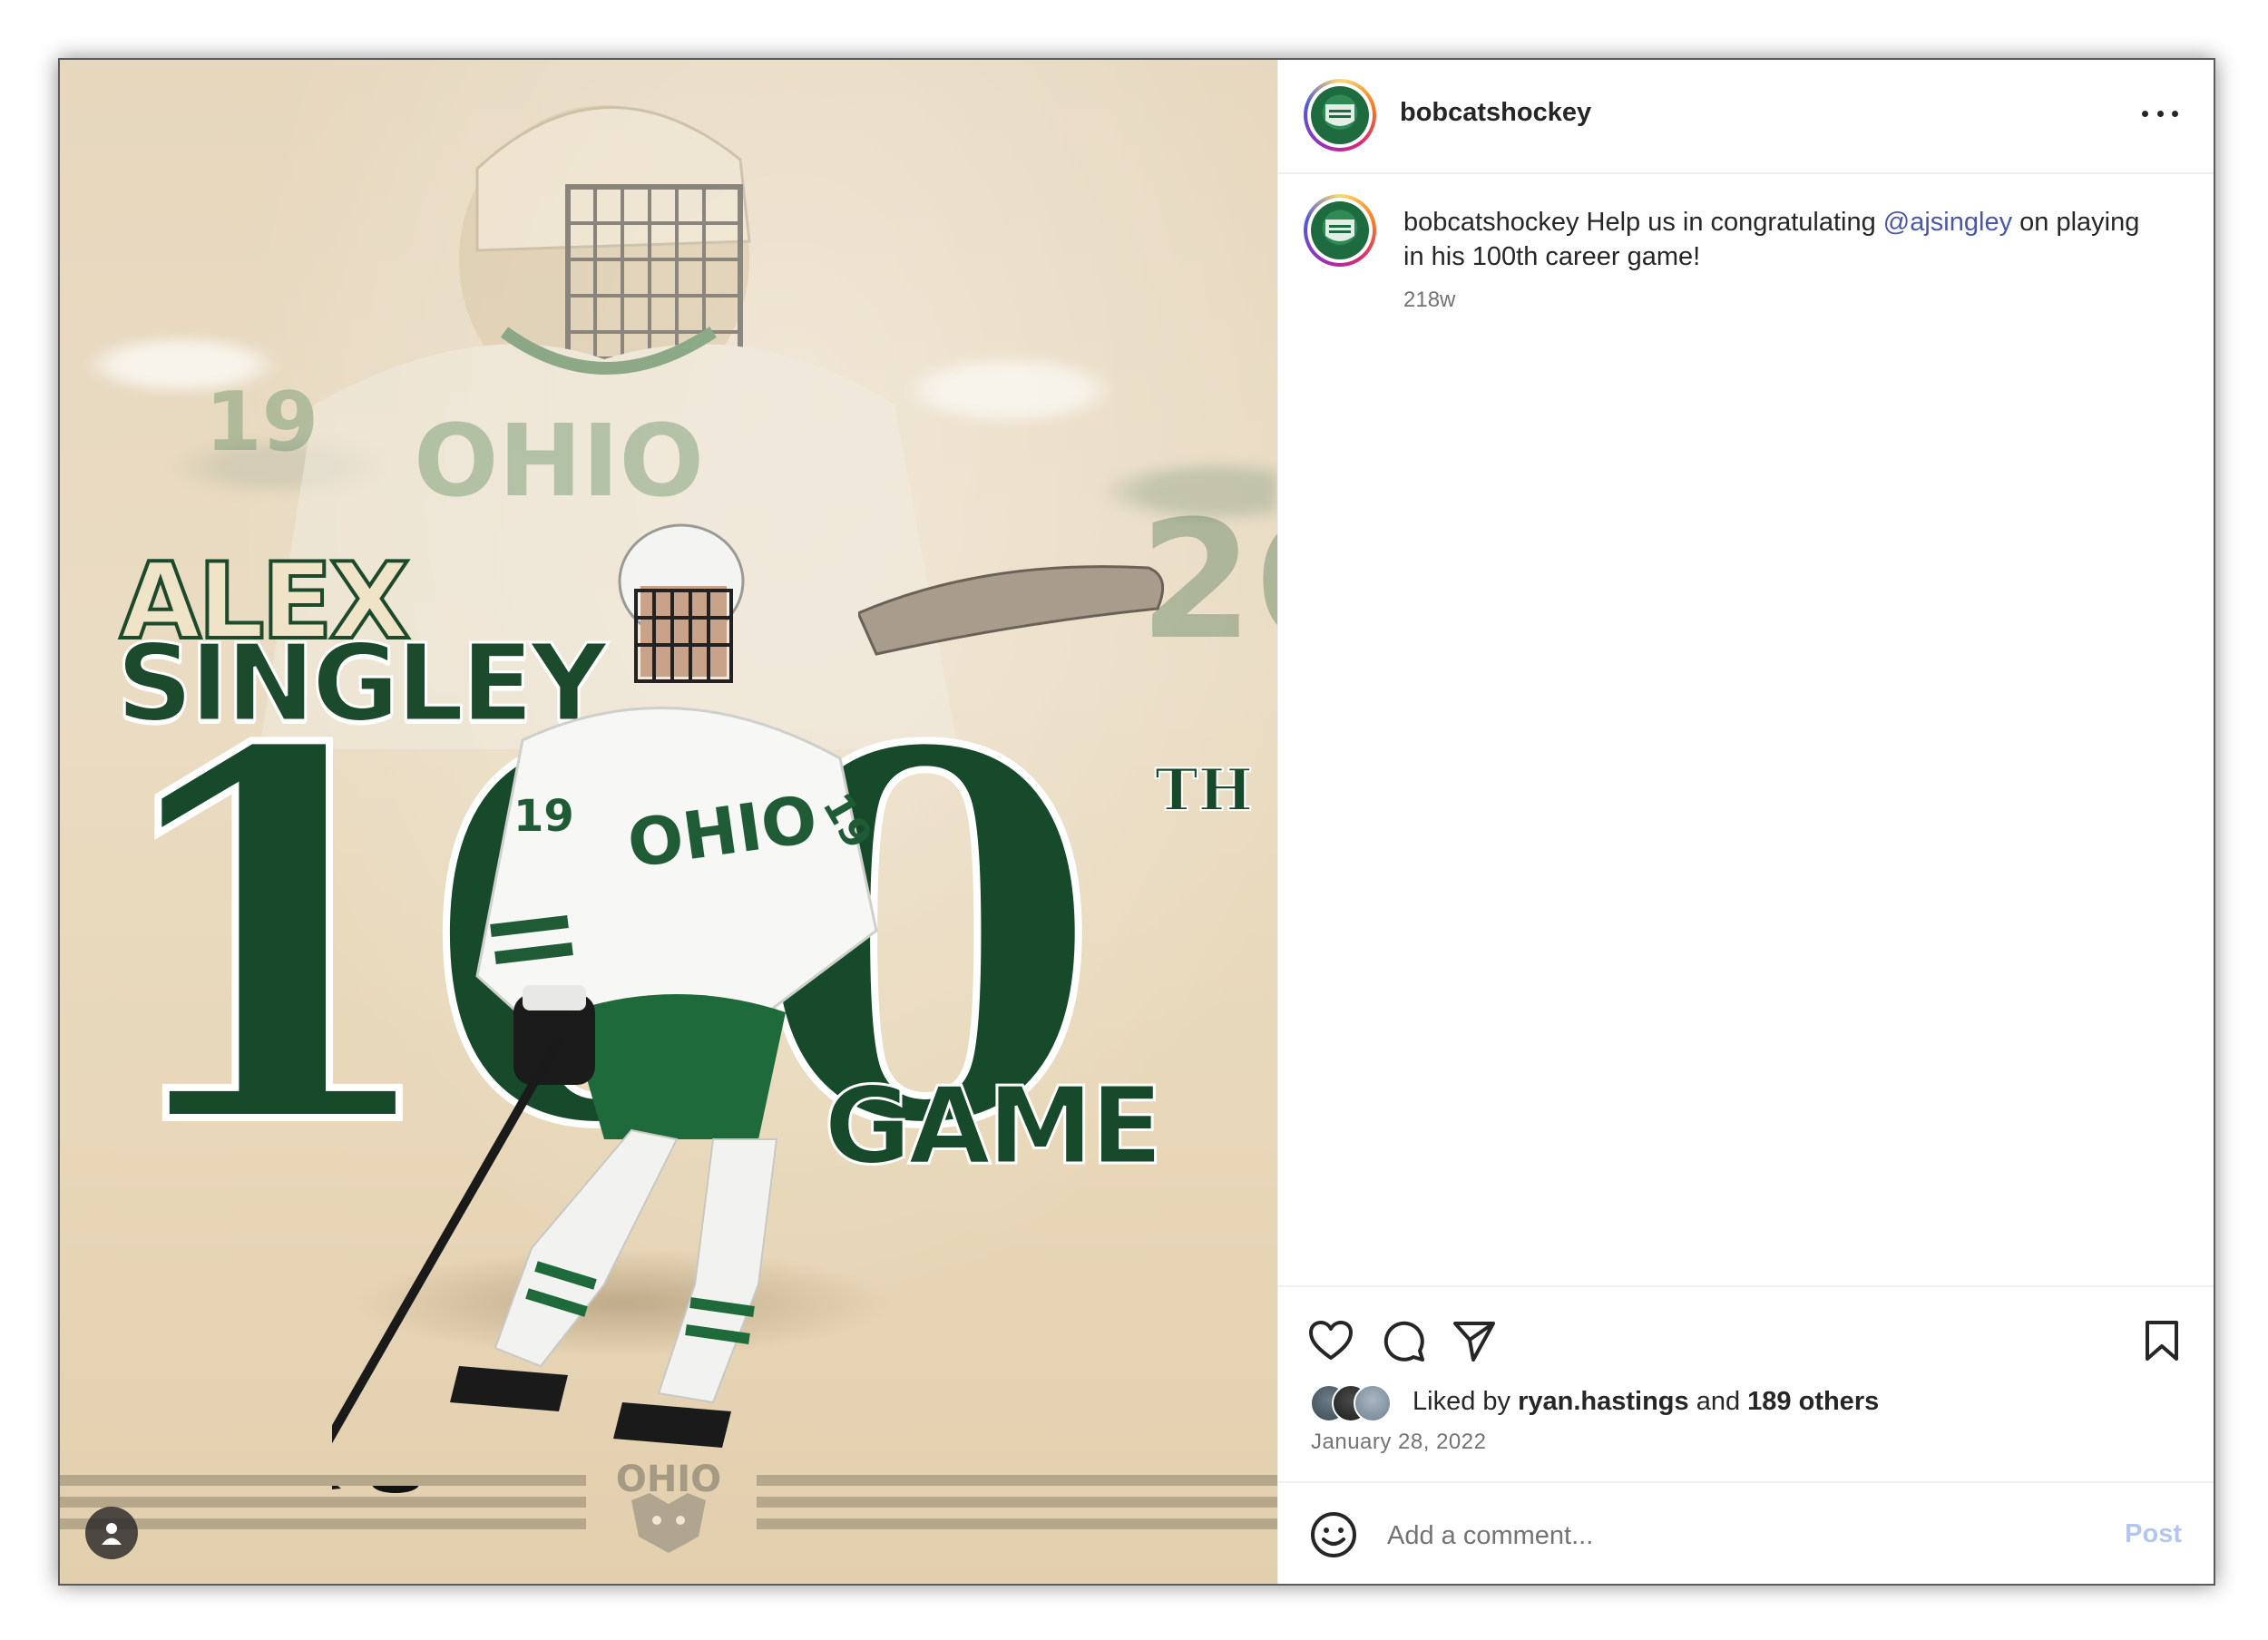 This screenshot has width=2268, height=1640. What do you see at coordinates (1495, 113) in the screenshot?
I see `header-username: bobcatshockey` at bounding box center [1495, 113].